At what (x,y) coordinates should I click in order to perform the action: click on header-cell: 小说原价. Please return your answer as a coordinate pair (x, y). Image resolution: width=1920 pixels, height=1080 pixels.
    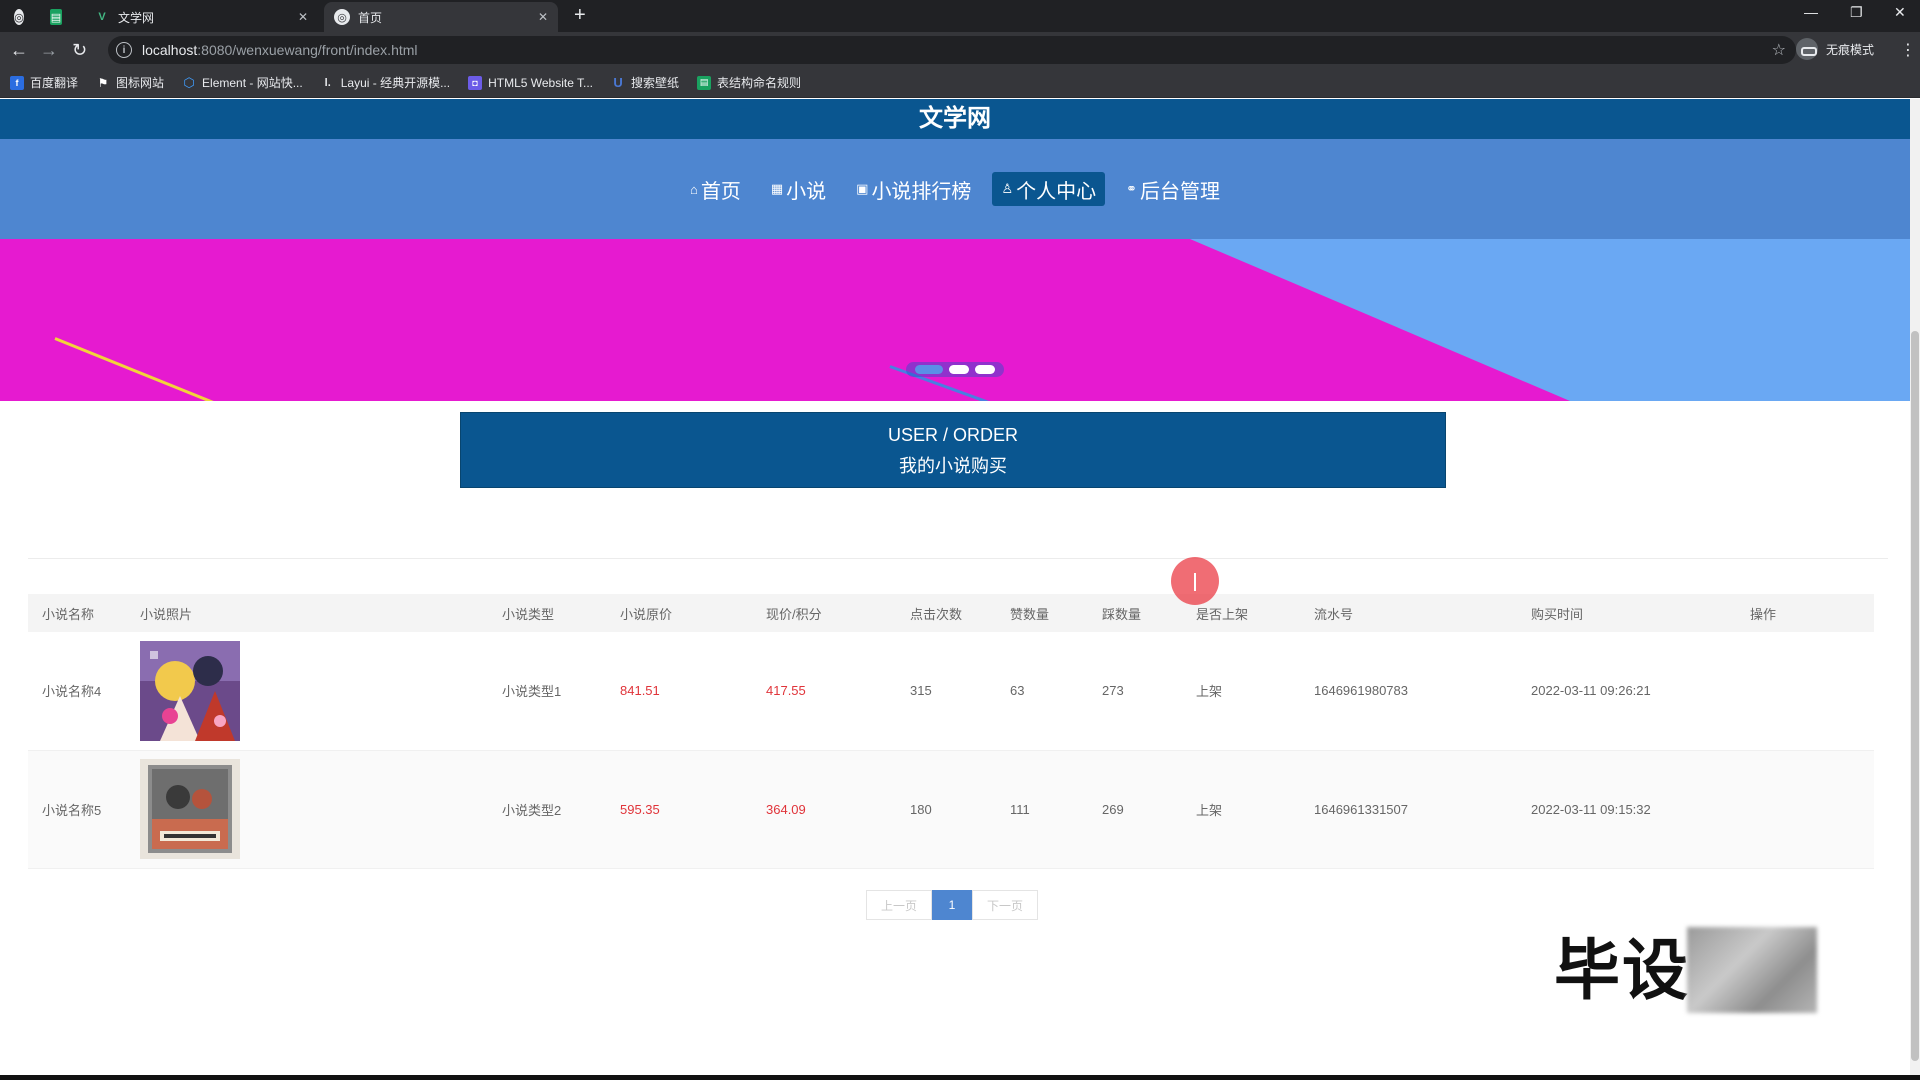
    Looking at the image, I should click on (646, 614).